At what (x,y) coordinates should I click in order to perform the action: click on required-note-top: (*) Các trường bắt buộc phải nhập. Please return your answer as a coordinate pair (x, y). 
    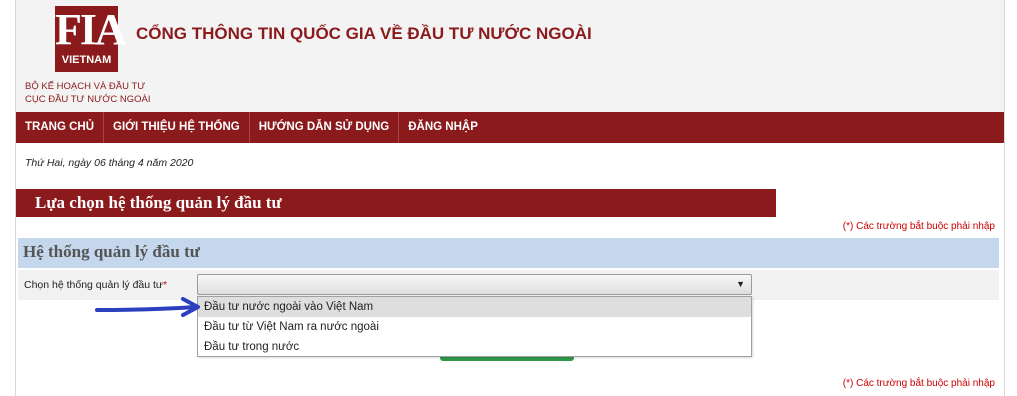
    Looking at the image, I should click on (918, 226).